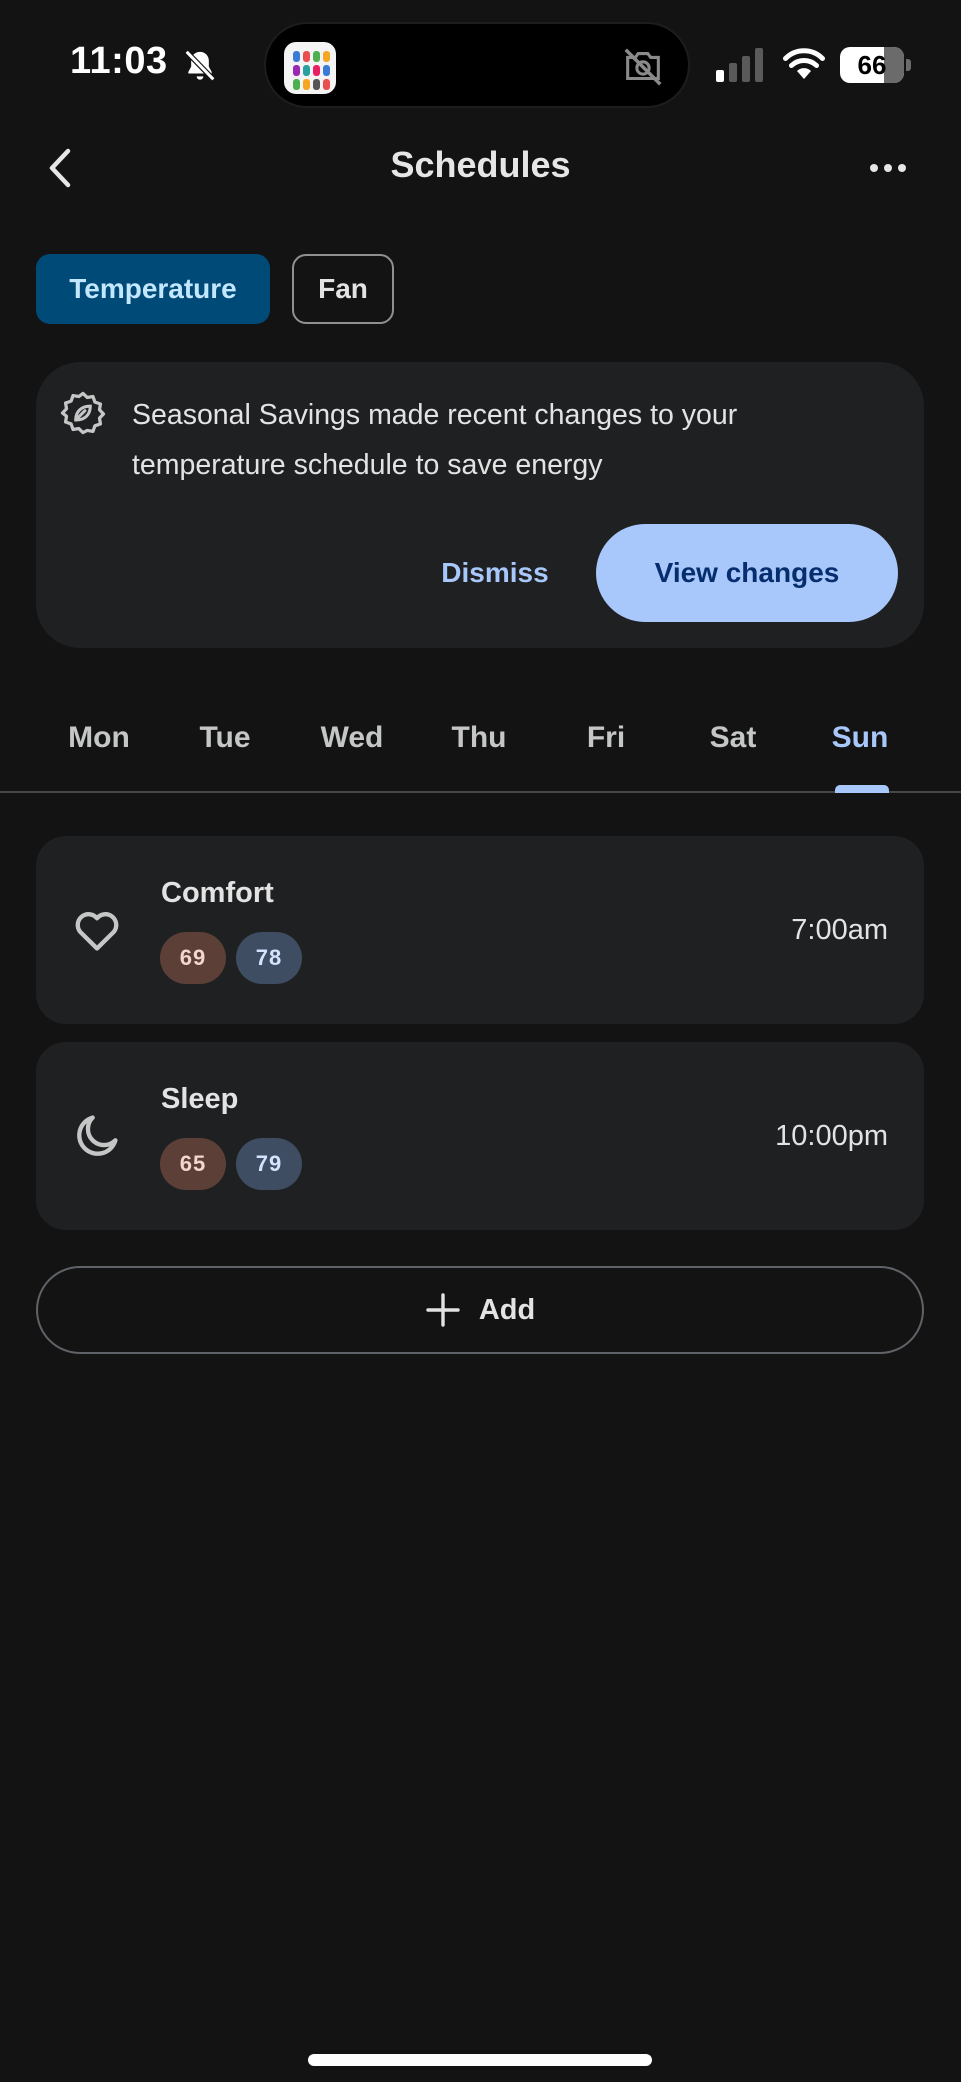 The image size is (961, 2082). I want to click on add-schedule-button: Add, so click(480, 1310).